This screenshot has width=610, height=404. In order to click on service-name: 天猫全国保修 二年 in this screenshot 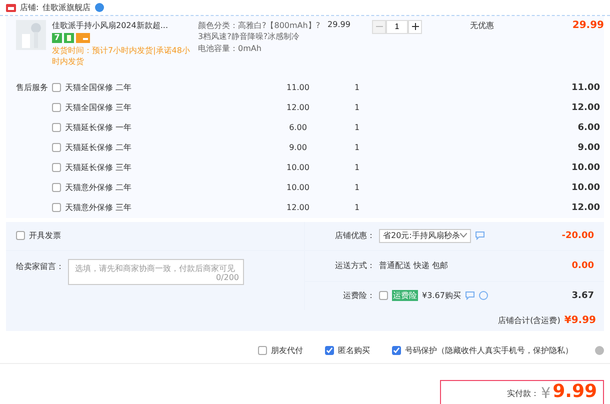, I will do `click(98, 87)`.